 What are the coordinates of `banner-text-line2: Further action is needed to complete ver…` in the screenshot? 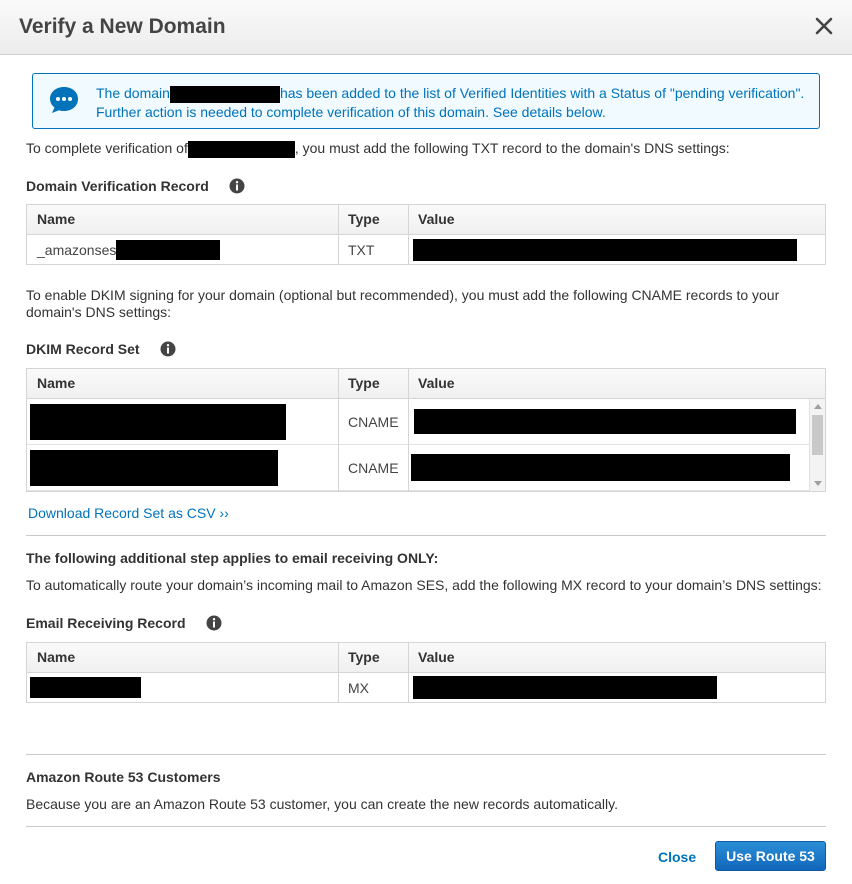 It's located at (351, 111).